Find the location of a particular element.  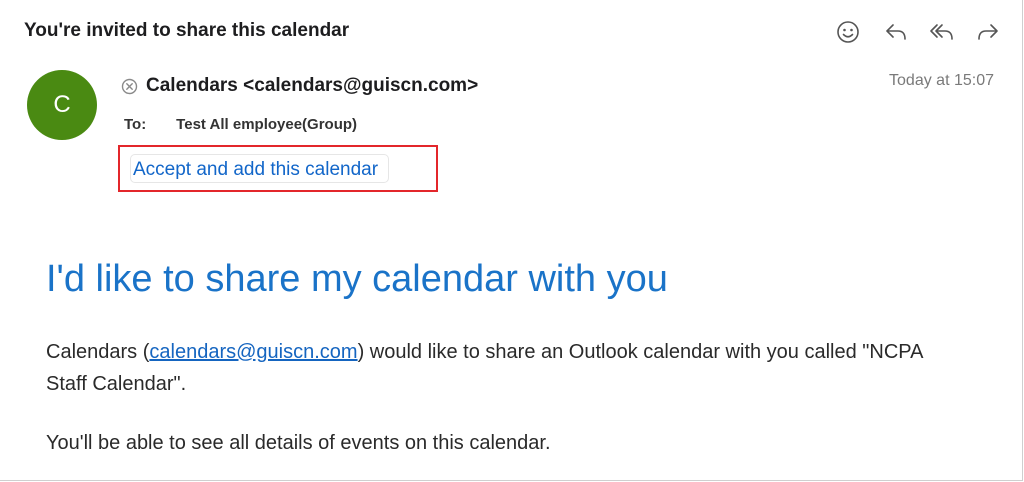

sender-email-link: calendars@guiscn.com is located at coordinates (253, 352).